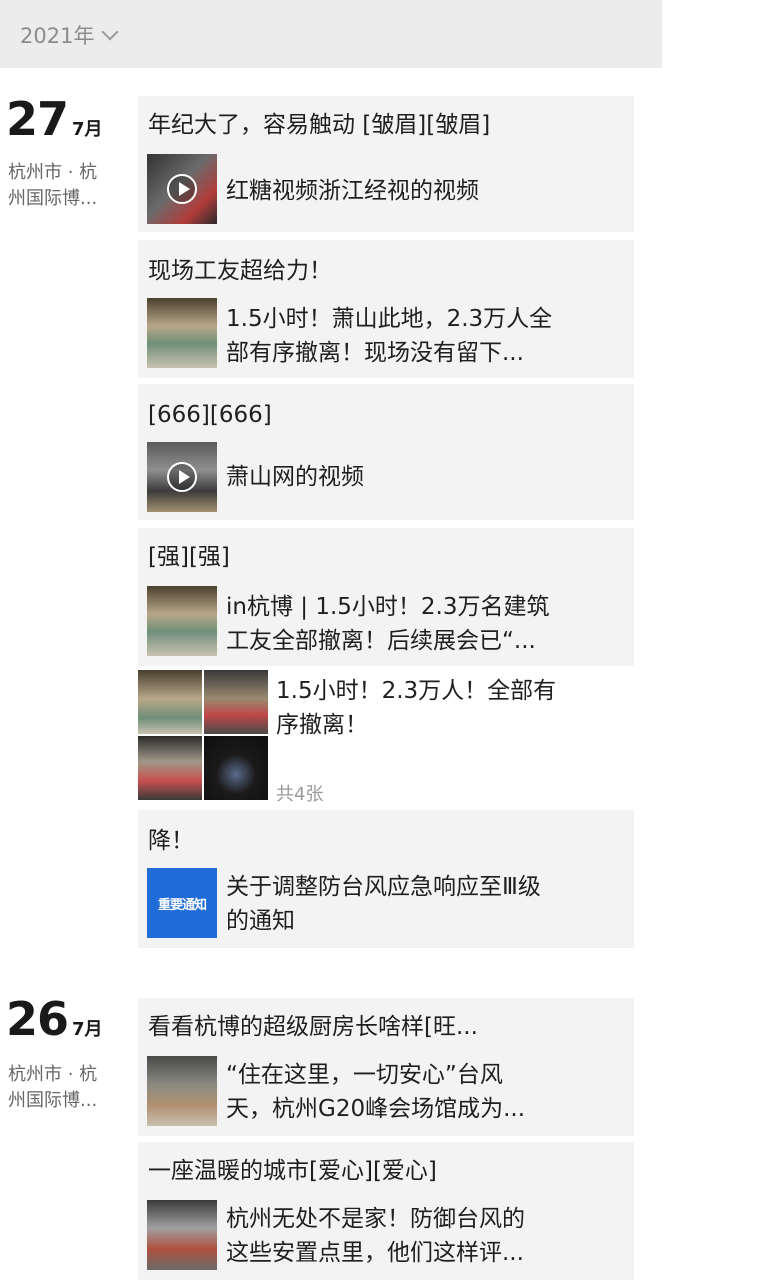  I want to click on link-title: 萧山网的视频, so click(426, 477).